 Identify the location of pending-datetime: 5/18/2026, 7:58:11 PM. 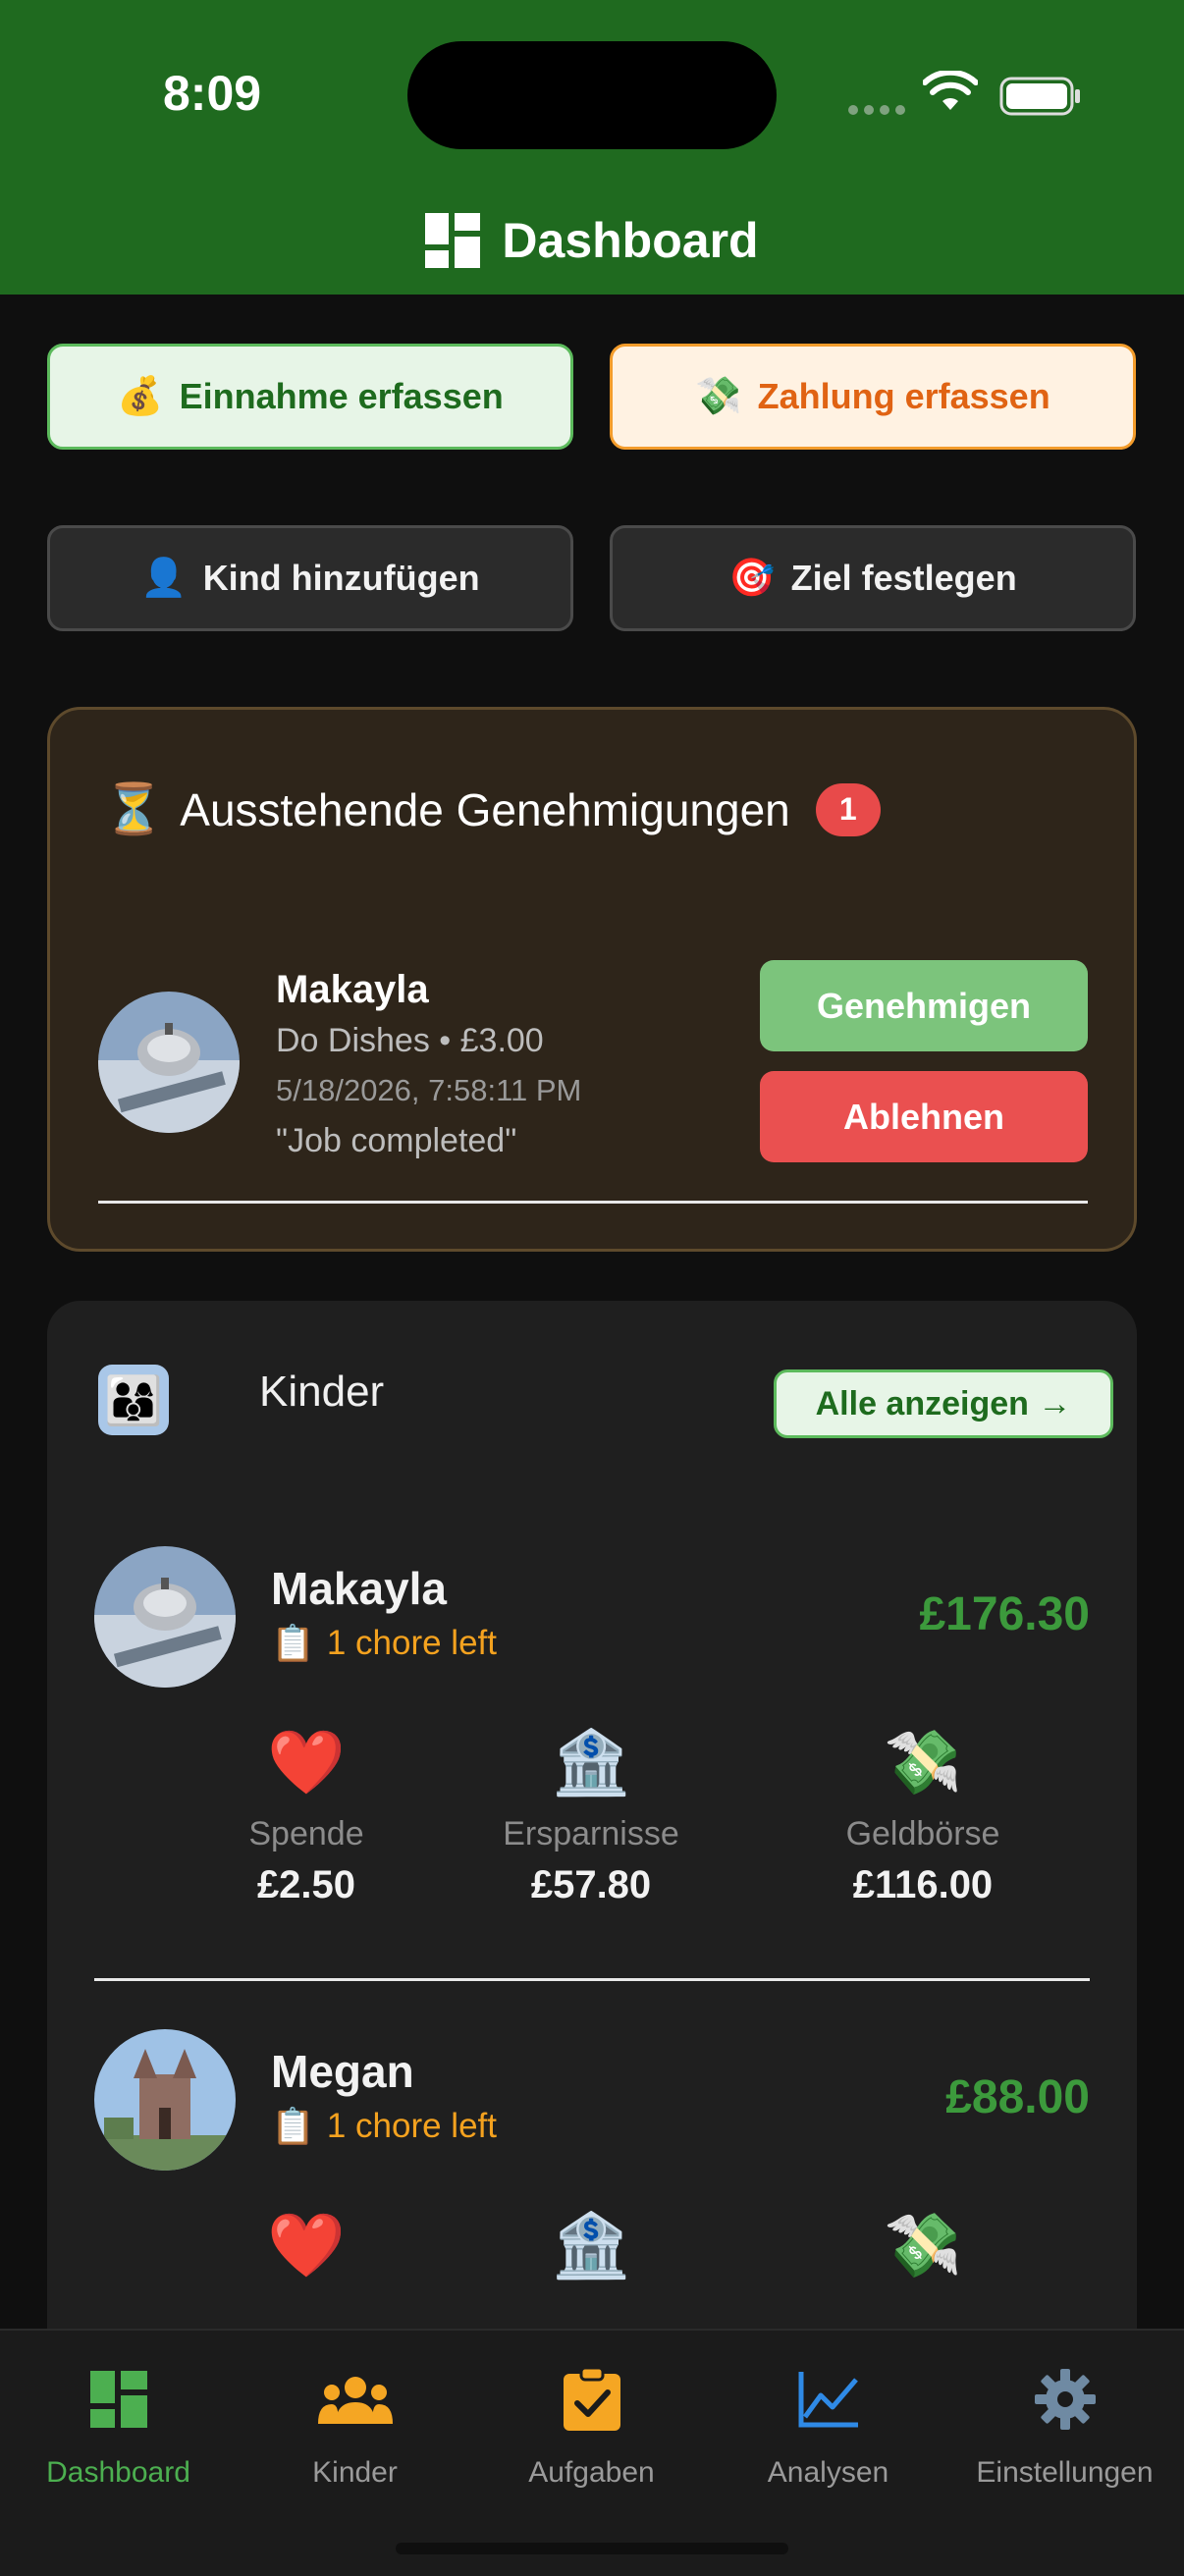
(429, 1090).